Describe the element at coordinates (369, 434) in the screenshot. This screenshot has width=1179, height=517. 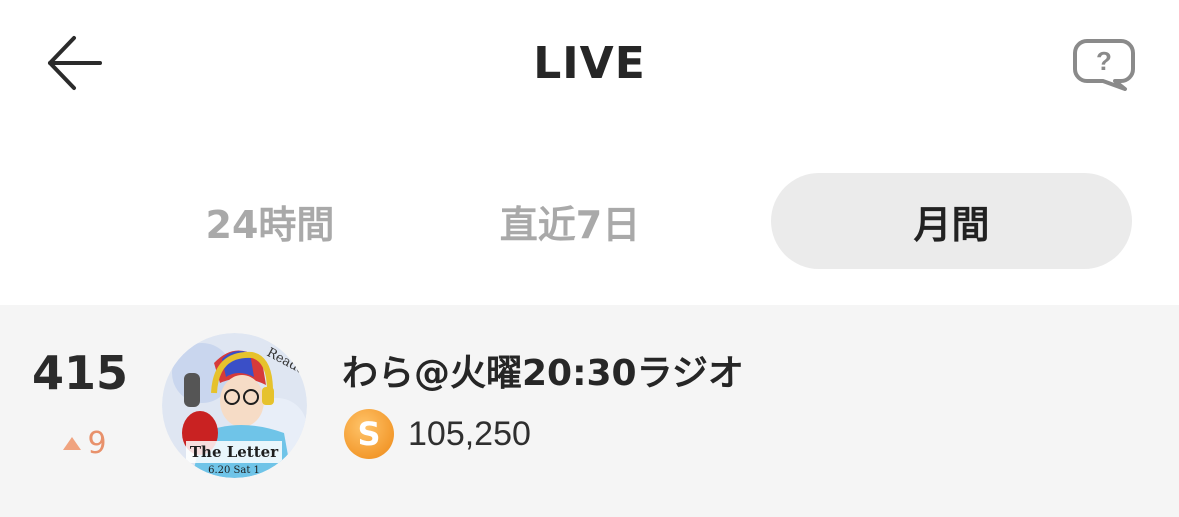
I see `coin-icon: S` at that location.